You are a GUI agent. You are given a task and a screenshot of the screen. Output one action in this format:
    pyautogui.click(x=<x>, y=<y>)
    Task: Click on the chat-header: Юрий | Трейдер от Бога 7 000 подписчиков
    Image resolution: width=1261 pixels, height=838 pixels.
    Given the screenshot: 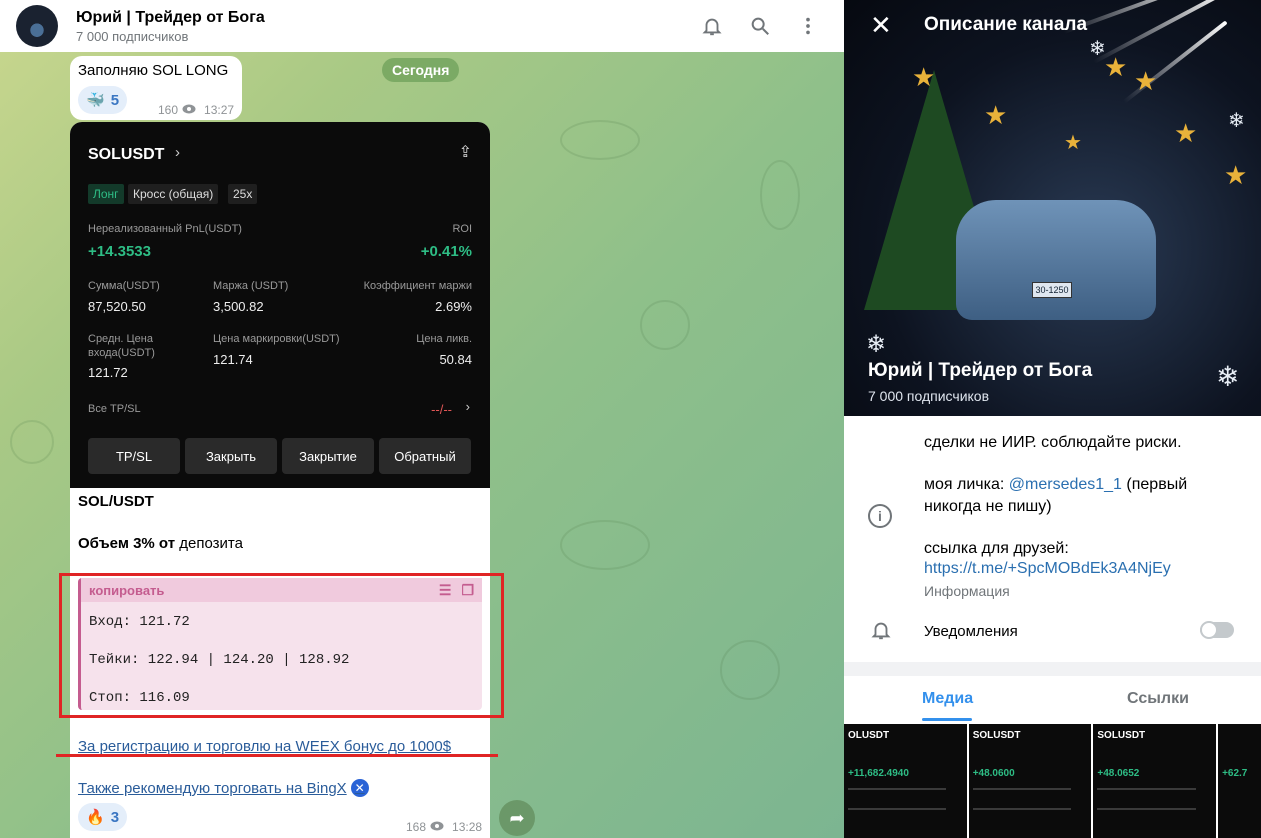 What is the action you would take?
    pyautogui.click(x=422, y=26)
    